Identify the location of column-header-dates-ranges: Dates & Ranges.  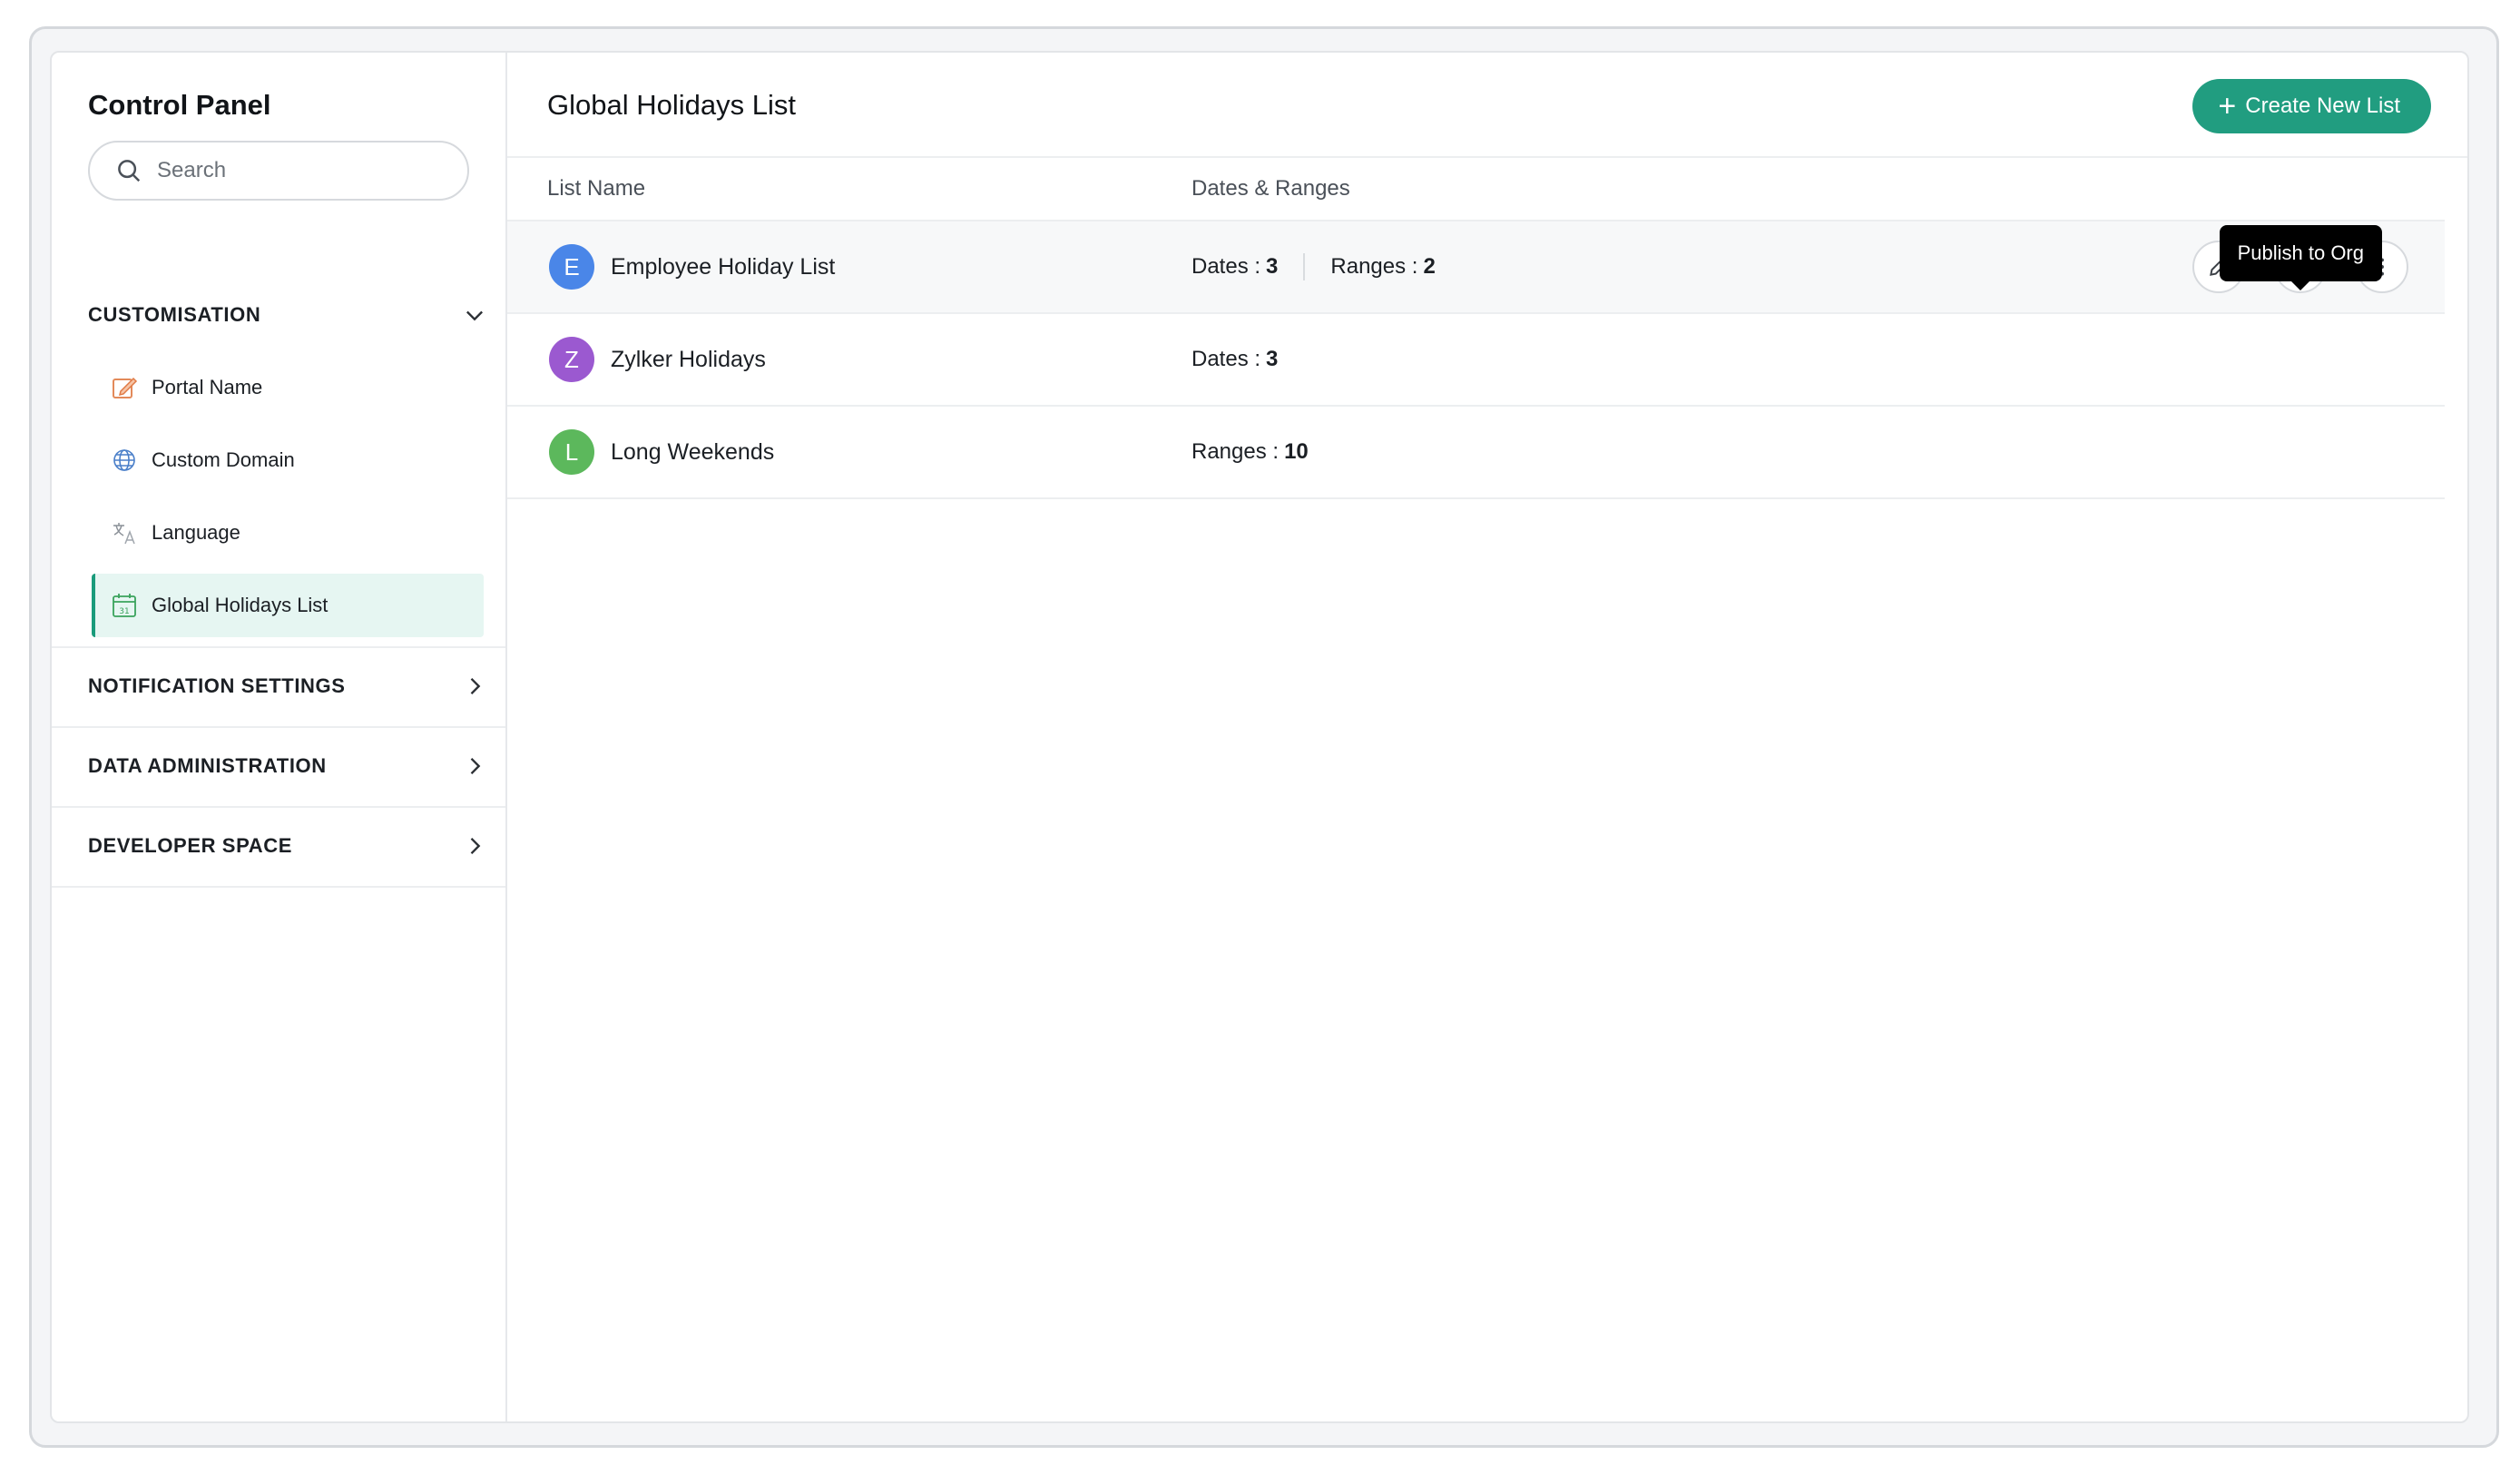
(1271, 188).